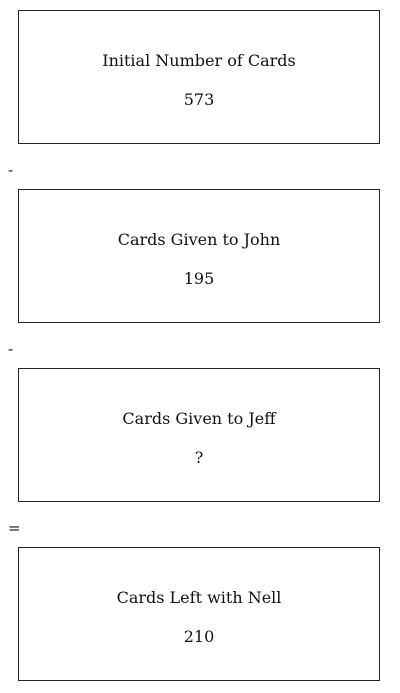 The image size is (400, 693). Describe the element at coordinates (14, 528) in the screenshot. I see `equals-operator: =` at that location.